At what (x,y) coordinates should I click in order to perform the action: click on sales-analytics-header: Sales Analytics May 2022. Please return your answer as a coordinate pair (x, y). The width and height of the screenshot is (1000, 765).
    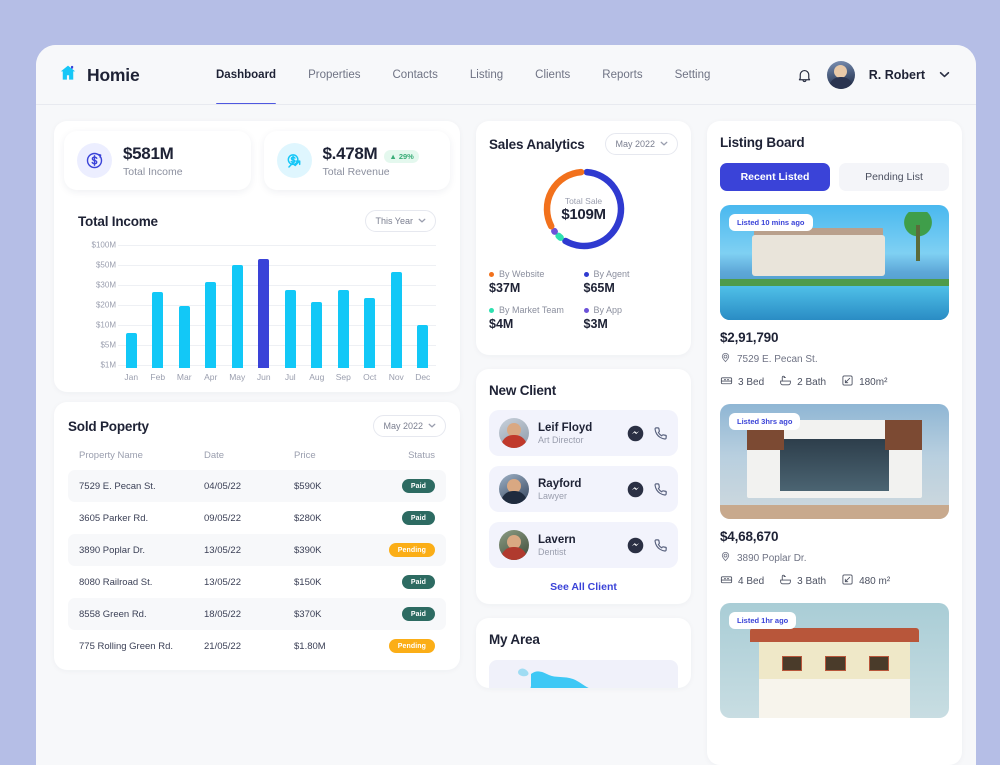
    Looking at the image, I should click on (583, 144).